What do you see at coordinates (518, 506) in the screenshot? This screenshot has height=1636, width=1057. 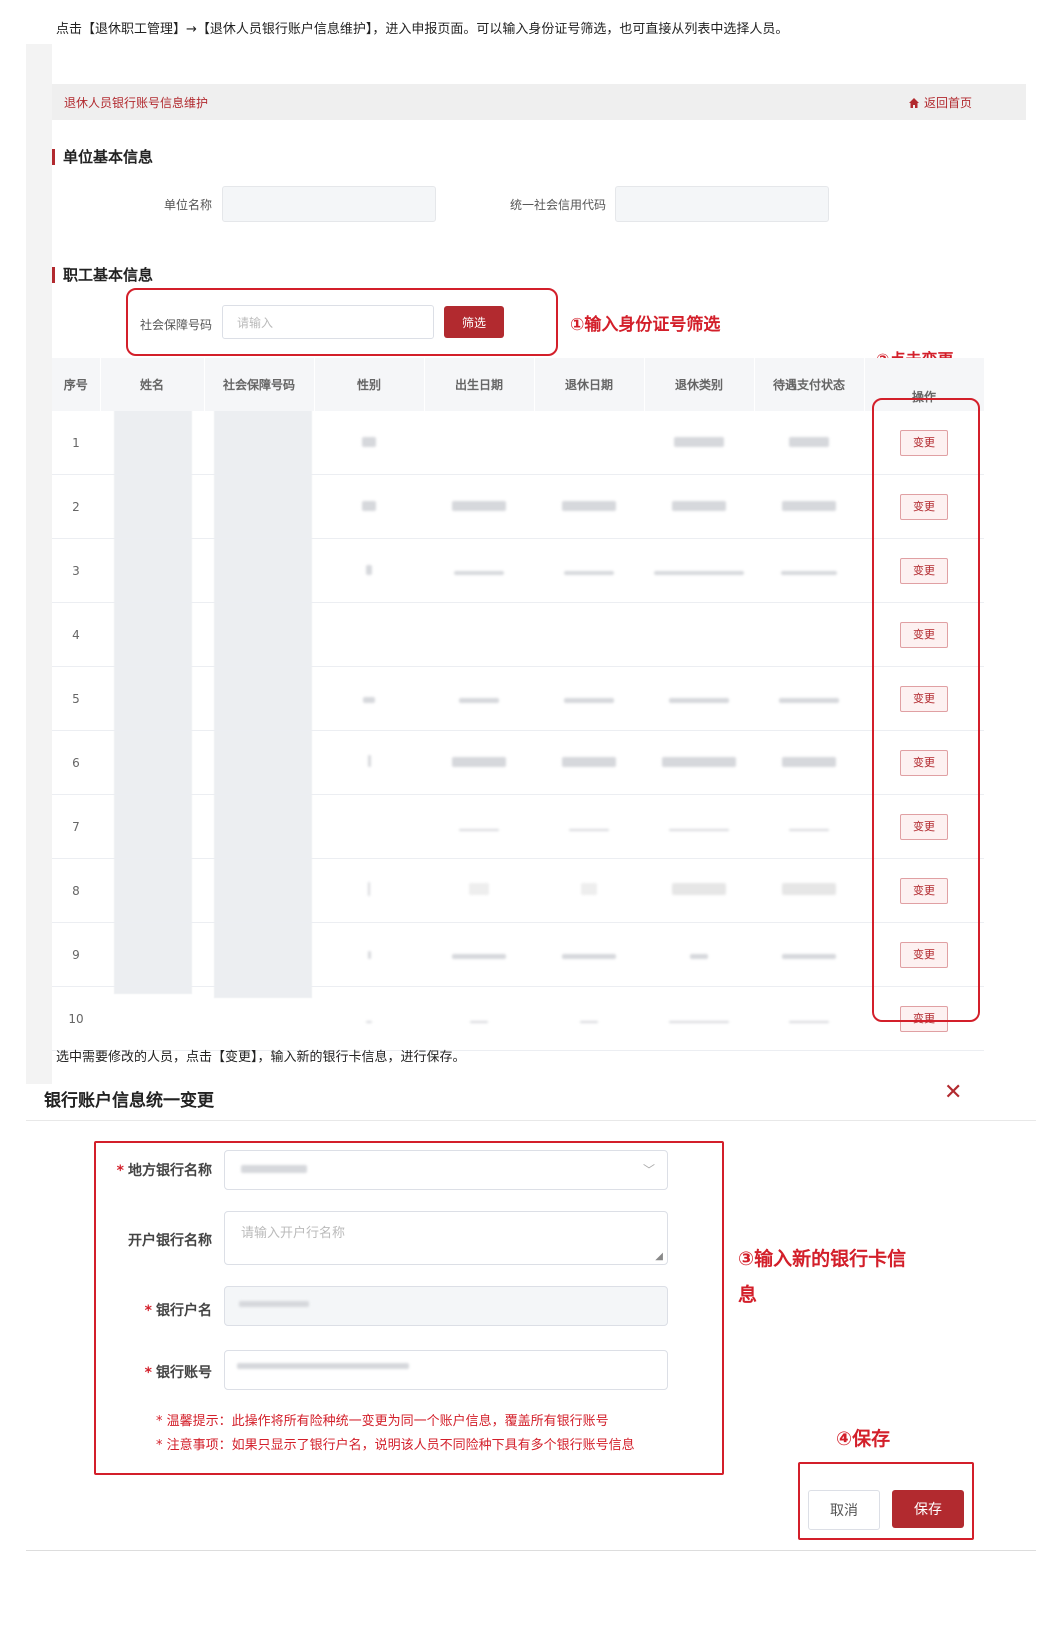 I see `table-row: 2 变更` at bounding box center [518, 506].